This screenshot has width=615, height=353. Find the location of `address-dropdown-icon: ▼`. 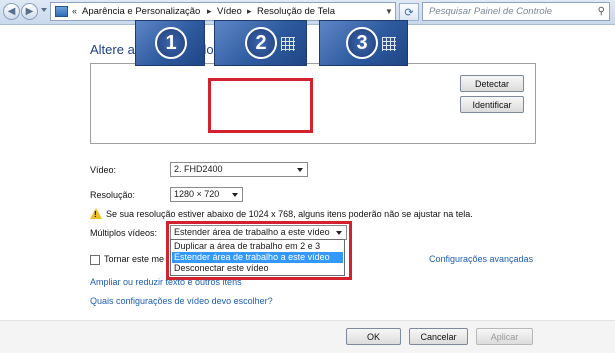

address-dropdown-icon: ▼ is located at coordinates (389, 11).